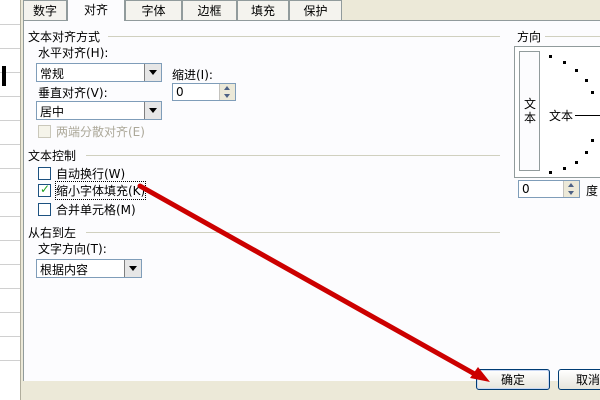 This screenshot has height=400, width=600. I want to click on indent-spinner: 0, so click(204, 92).